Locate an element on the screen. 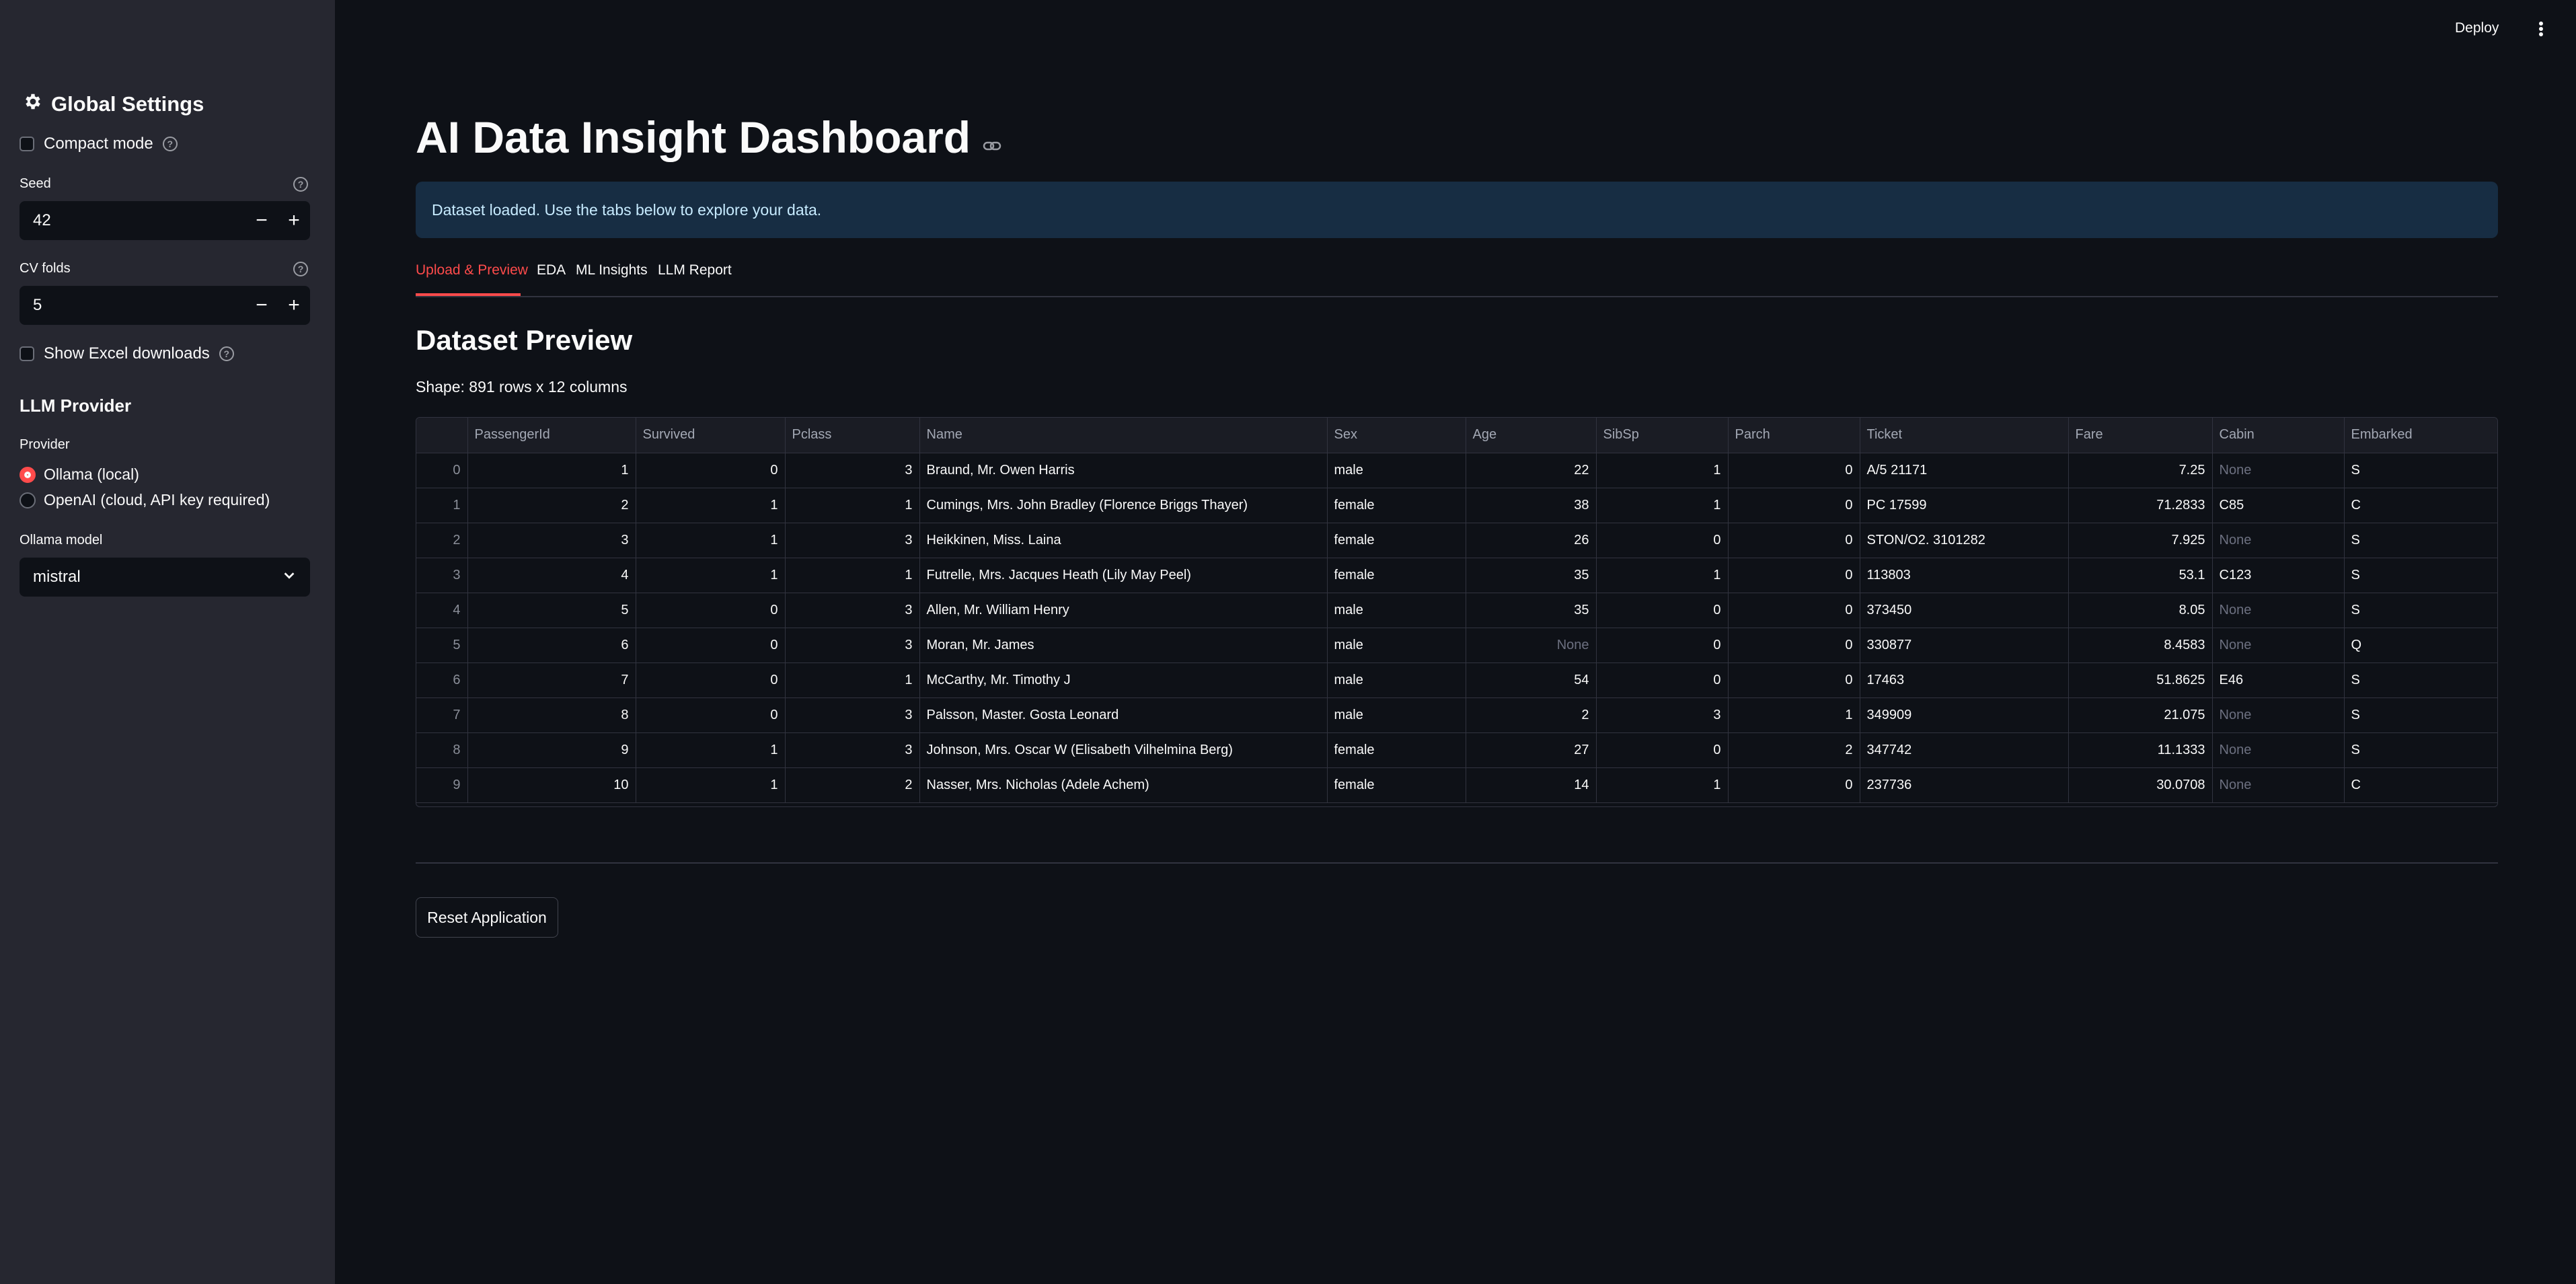  table-cell: A/5 21171 is located at coordinates (1964, 471).